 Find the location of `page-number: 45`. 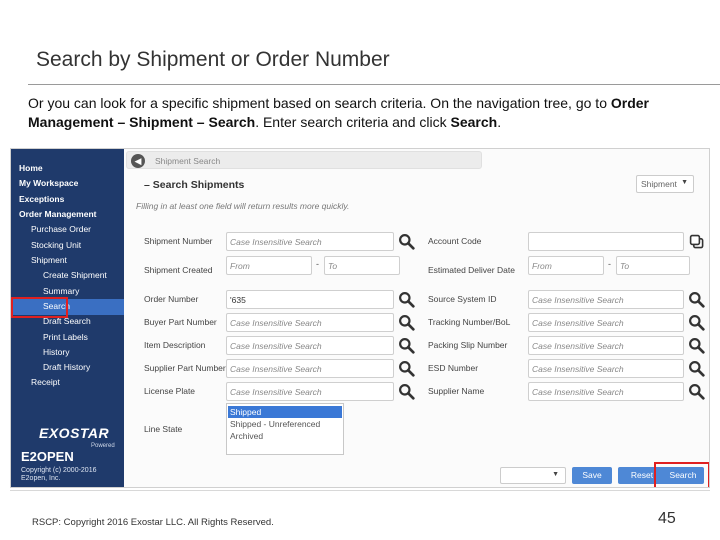

page-number: 45 is located at coordinates (667, 518).